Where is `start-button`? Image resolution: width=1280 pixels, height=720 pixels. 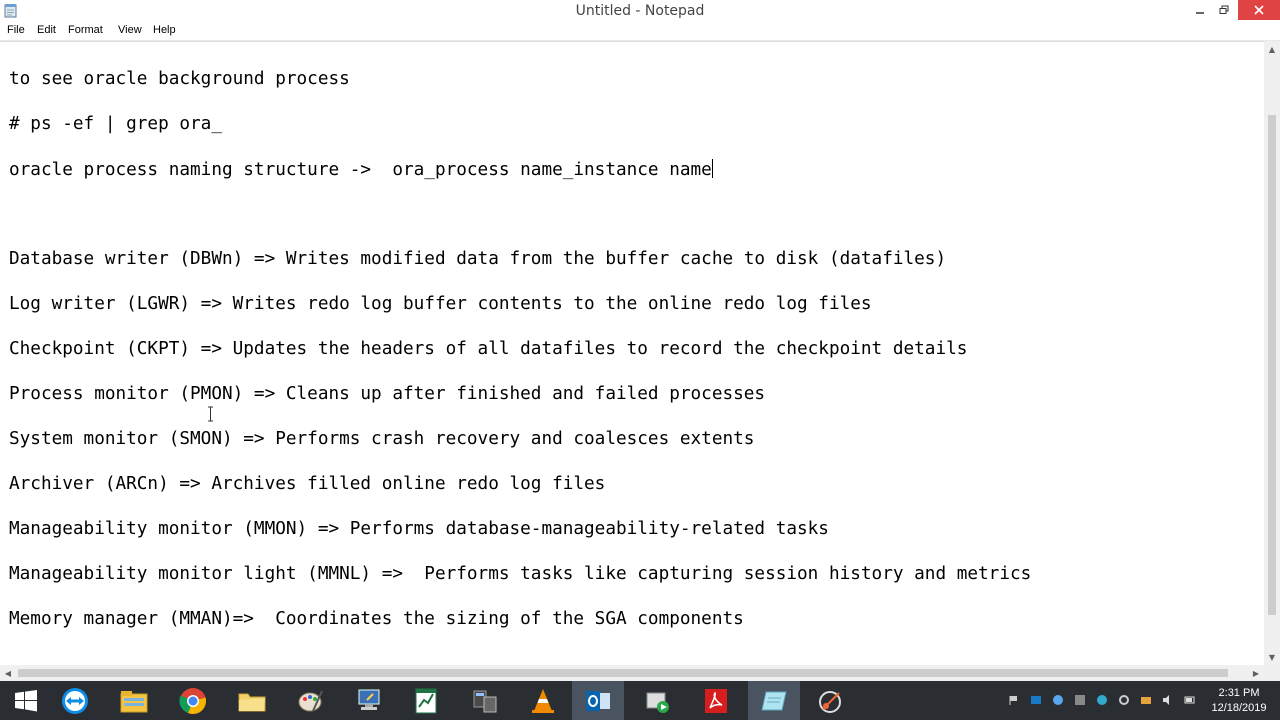
start-button is located at coordinates (26, 700).